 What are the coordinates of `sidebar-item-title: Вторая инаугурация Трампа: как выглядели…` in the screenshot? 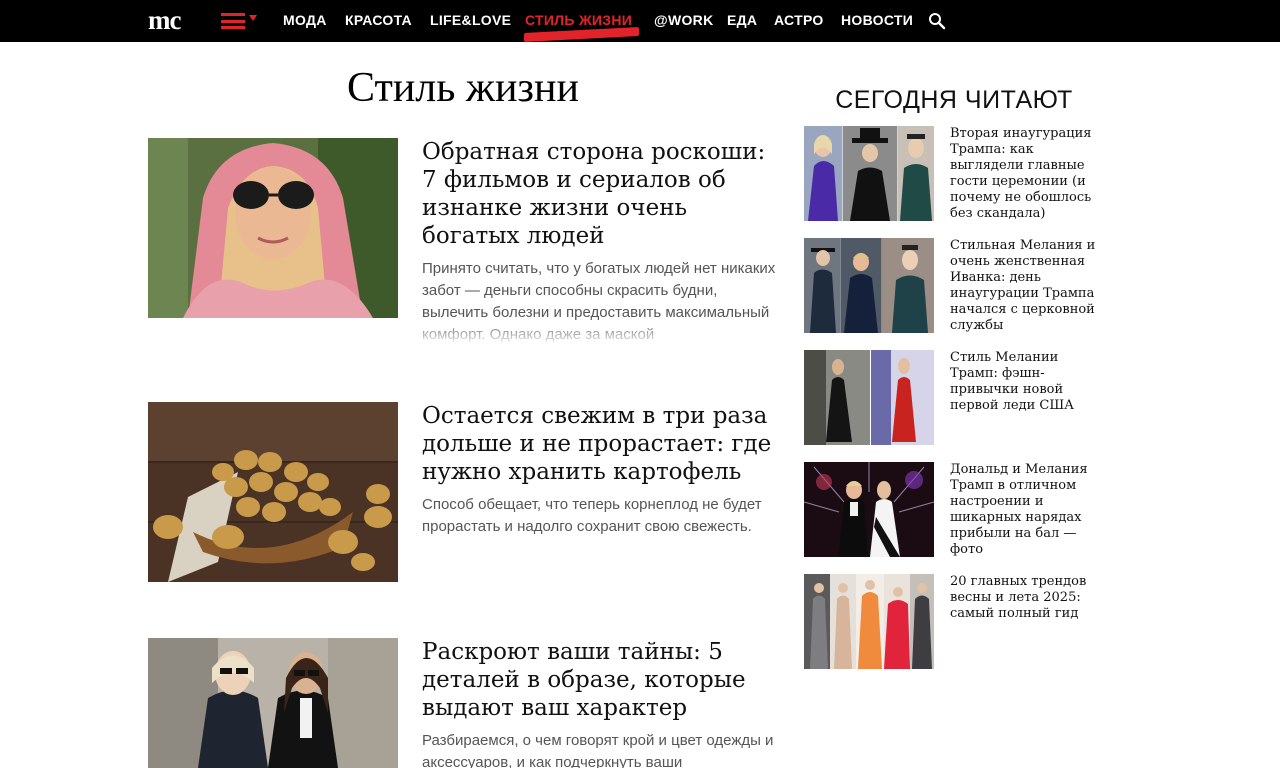 It's located at (1028, 174).